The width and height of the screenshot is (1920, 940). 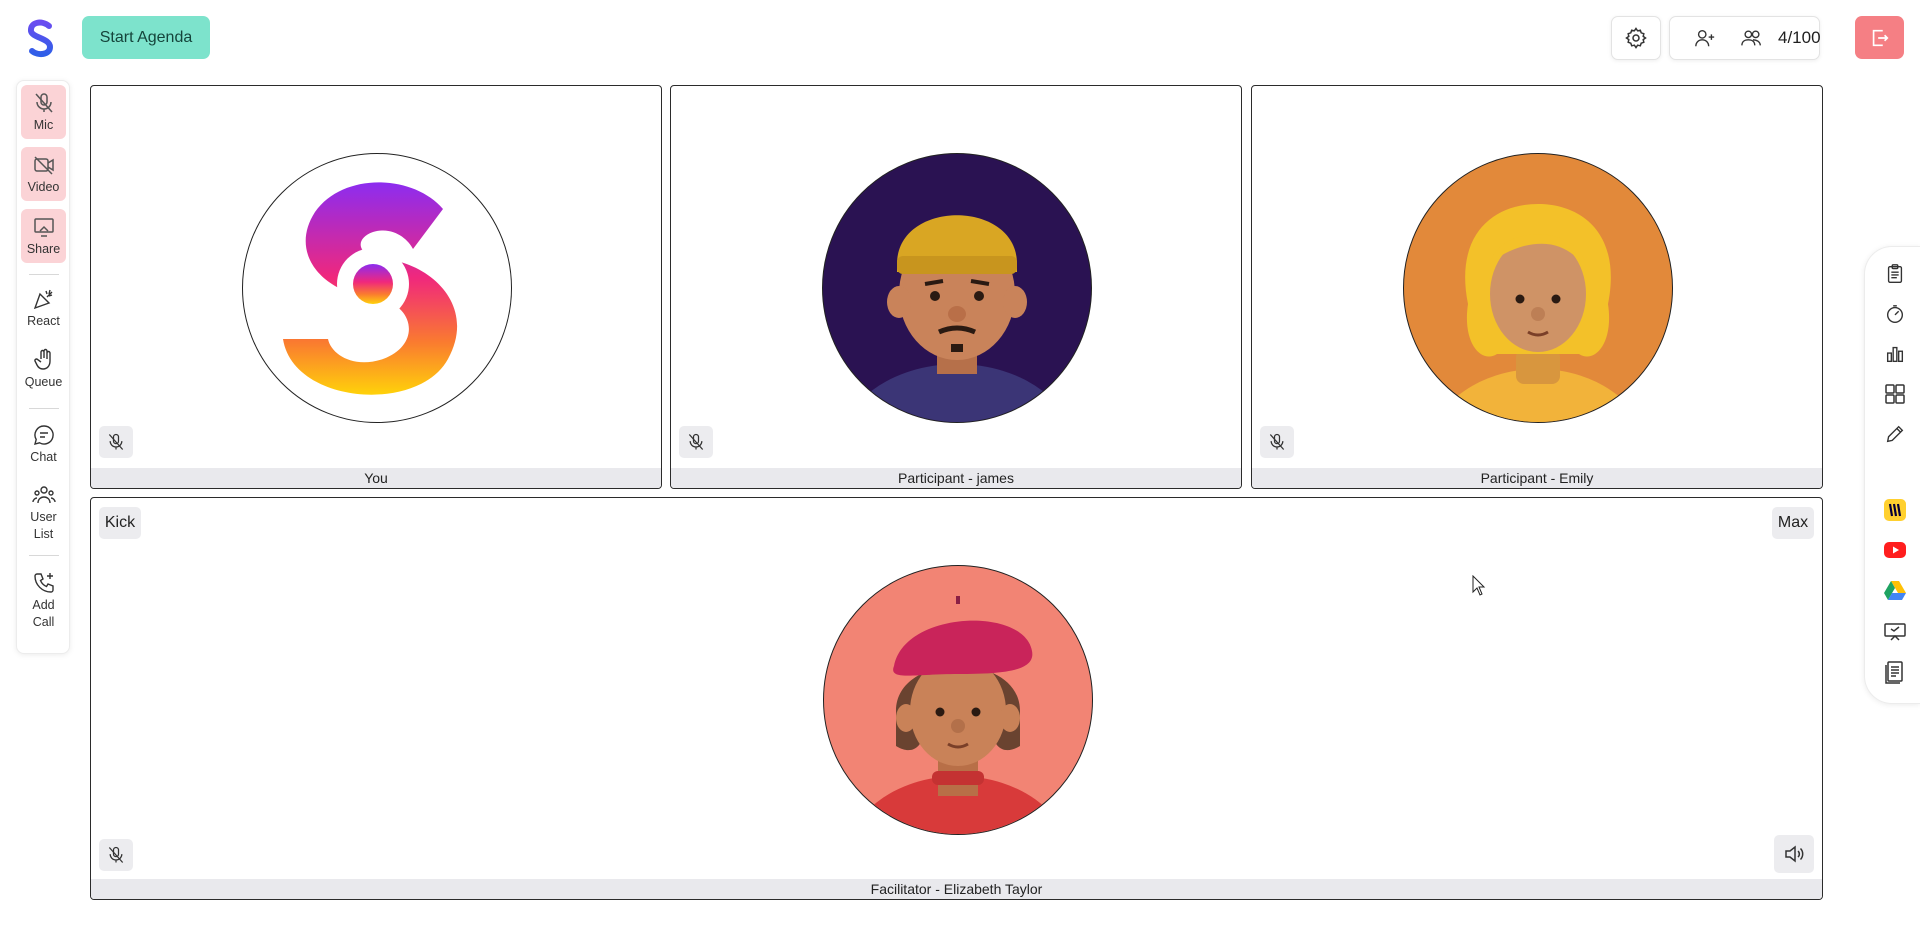 What do you see at coordinates (43, 321) in the screenshot?
I see `react-label: React` at bounding box center [43, 321].